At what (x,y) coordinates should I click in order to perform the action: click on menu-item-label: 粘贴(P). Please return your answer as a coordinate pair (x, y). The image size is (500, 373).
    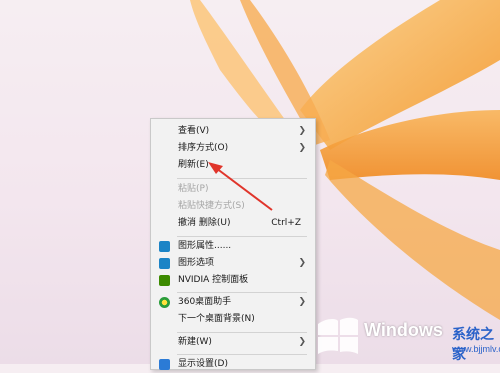
    Looking at the image, I should click on (193, 189).